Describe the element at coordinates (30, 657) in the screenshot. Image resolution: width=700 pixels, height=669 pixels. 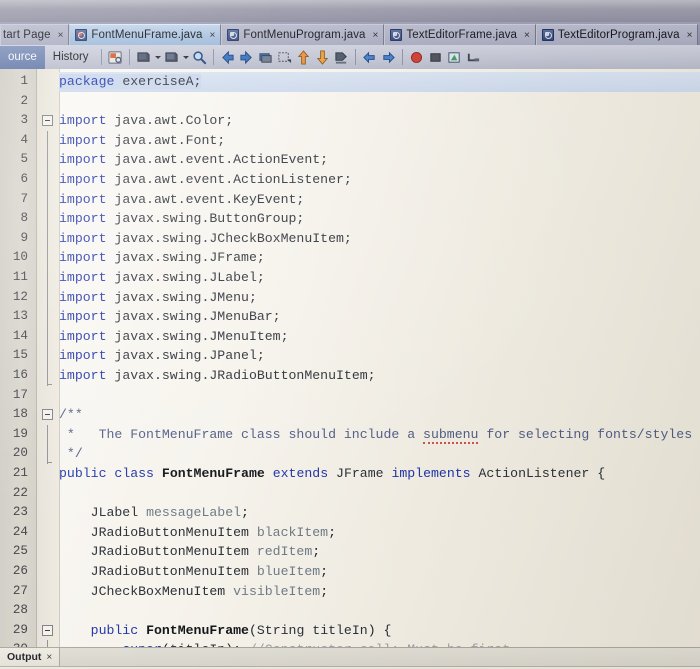
I see `output-tab: Output ×` at that location.